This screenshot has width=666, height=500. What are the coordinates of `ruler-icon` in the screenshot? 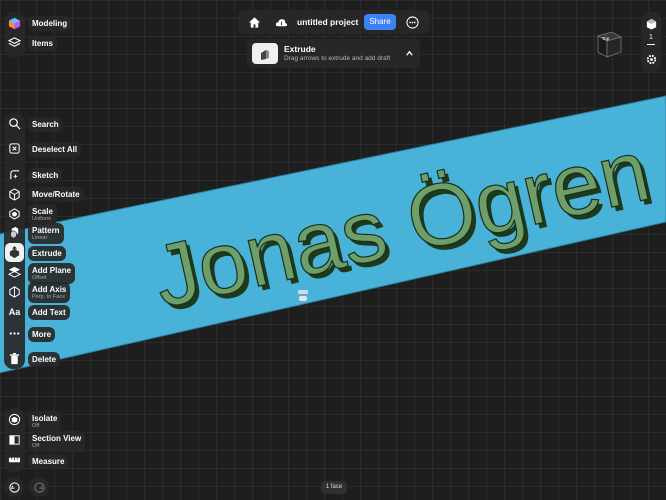 It's located at (14, 460).